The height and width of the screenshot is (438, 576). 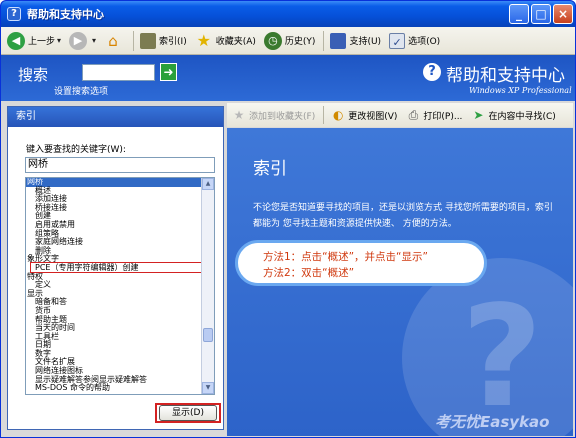 I want to click on home-button: ⌂, so click(x=114, y=41).